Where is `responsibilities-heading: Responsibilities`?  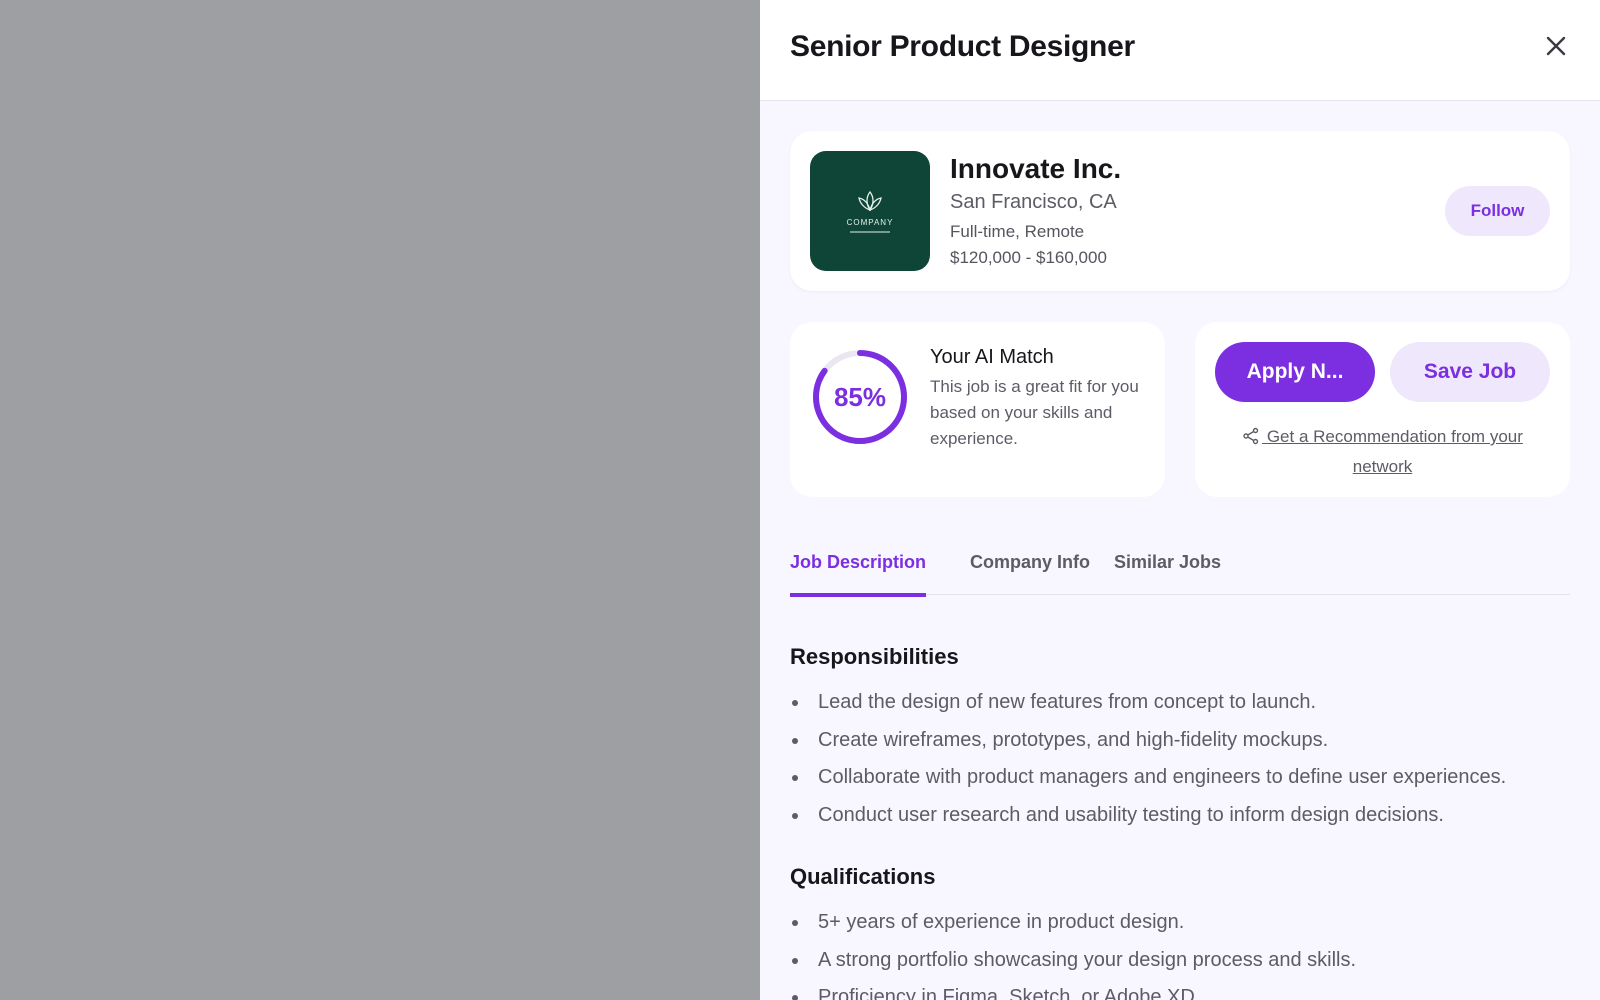
responsibilities-heading: Responsibilities is located at coordinates (874, 656).